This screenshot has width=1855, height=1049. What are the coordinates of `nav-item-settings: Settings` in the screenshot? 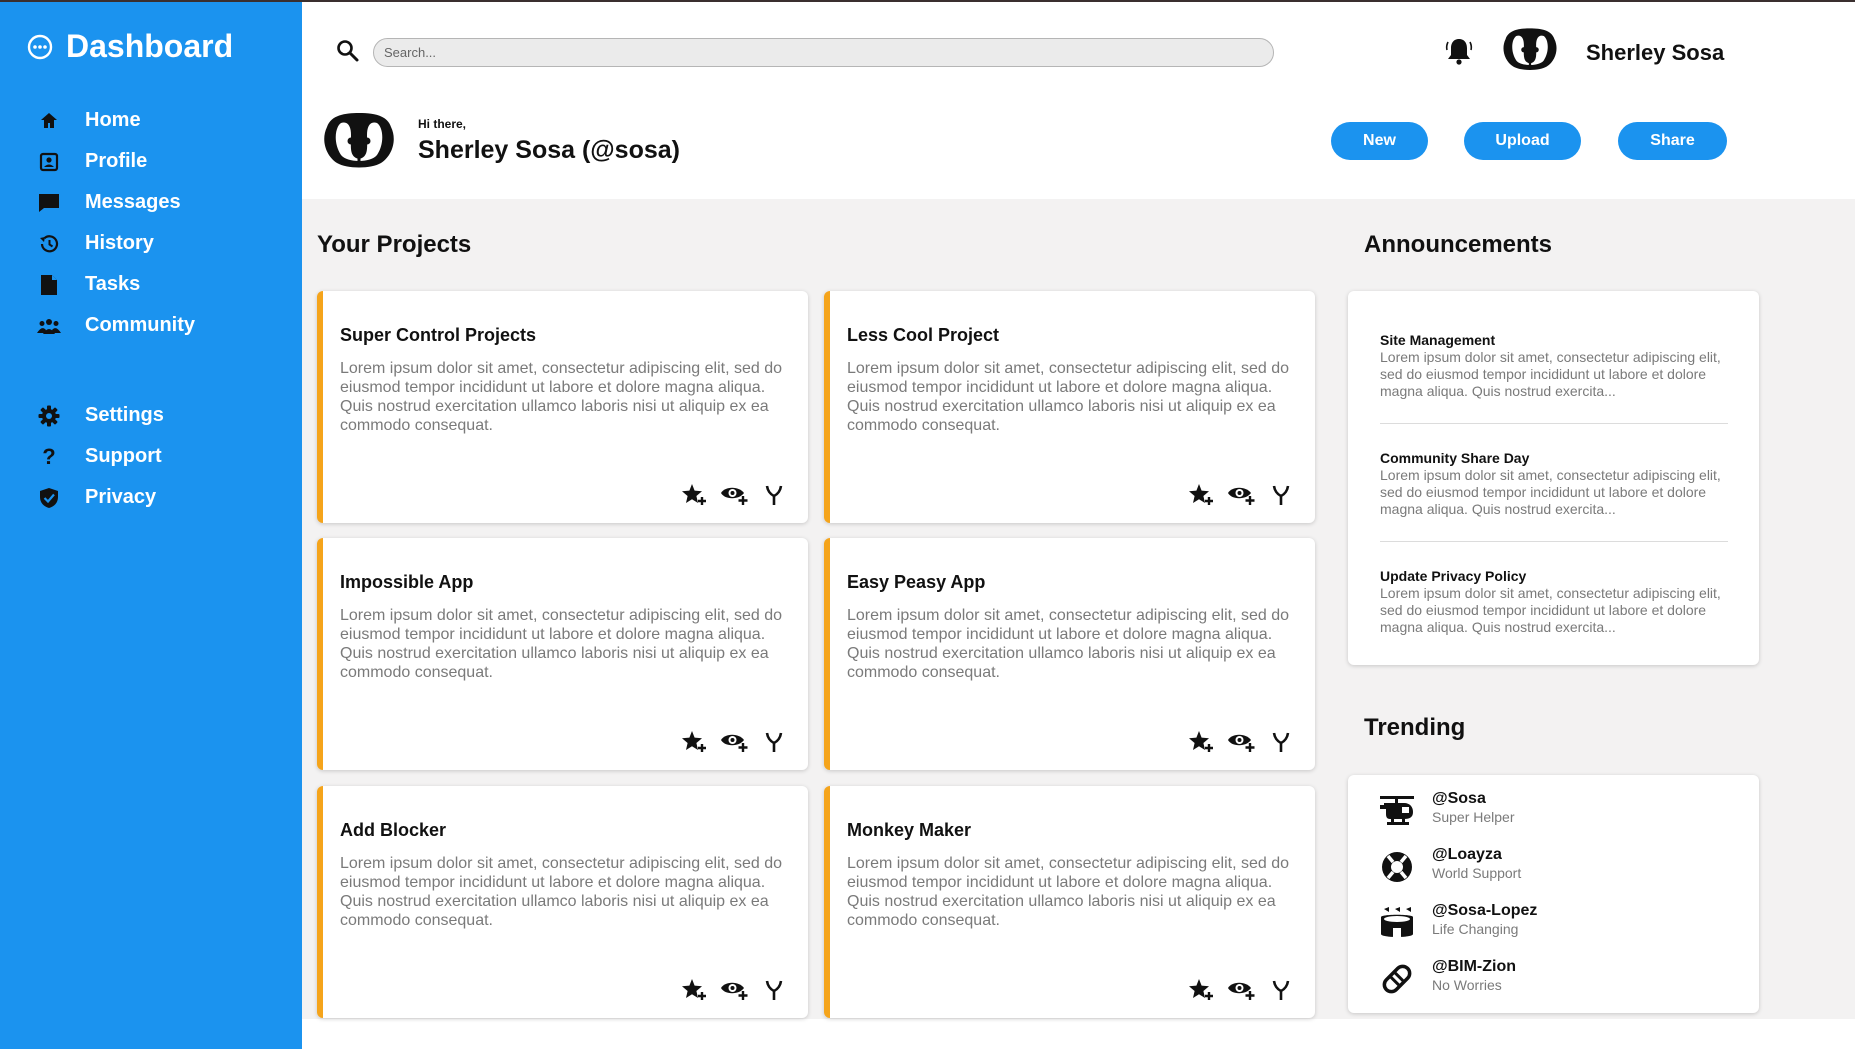 It's located at (151, 415).